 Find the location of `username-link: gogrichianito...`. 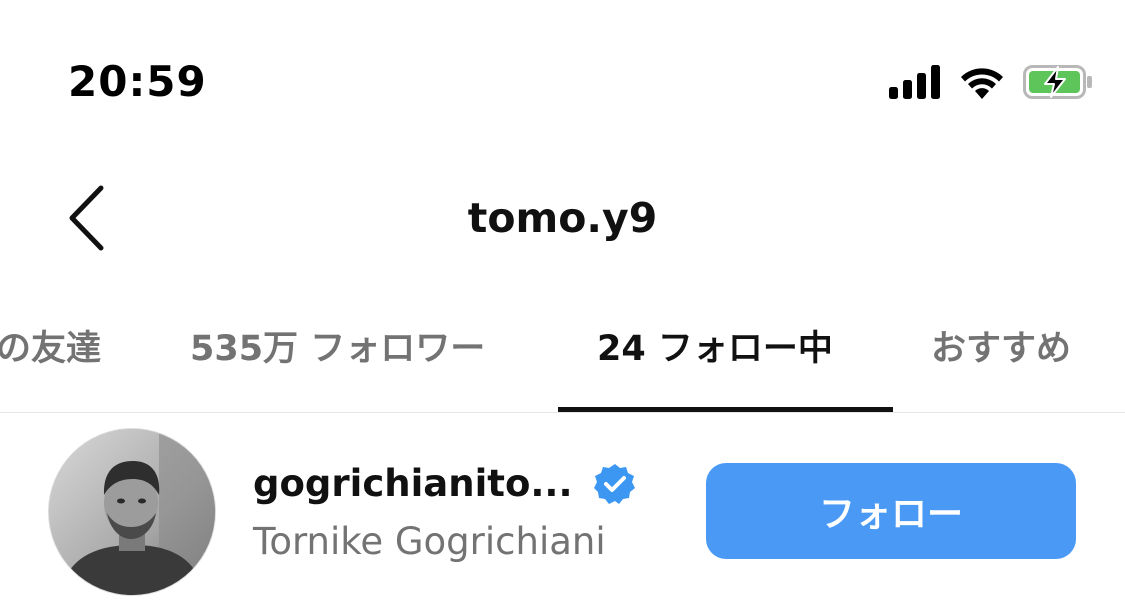

username-link: gogrichianito... is located at coordinates (445, 484).